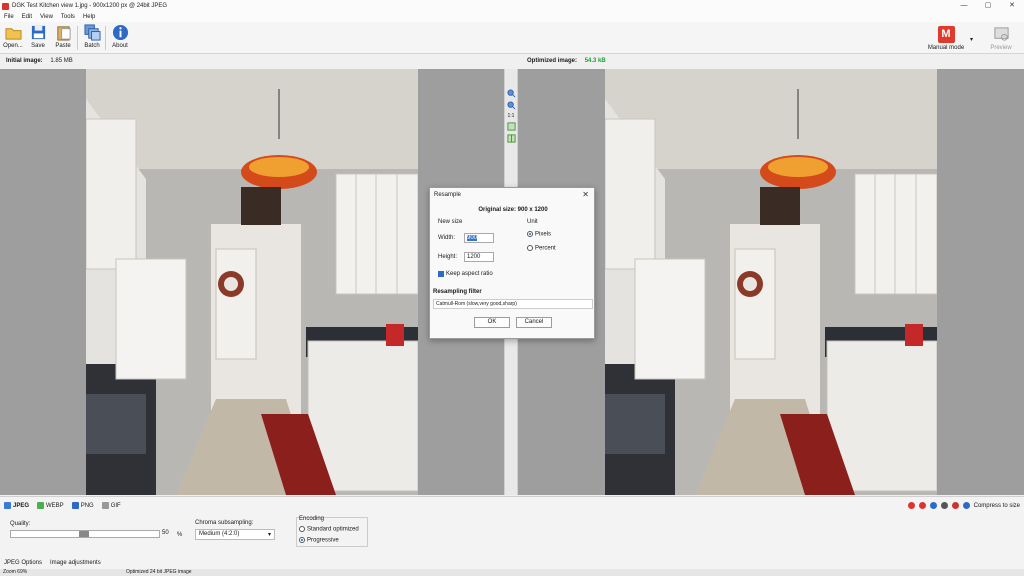  I want to click on compress-to-size-button: Compress to size, so click(997, 506).